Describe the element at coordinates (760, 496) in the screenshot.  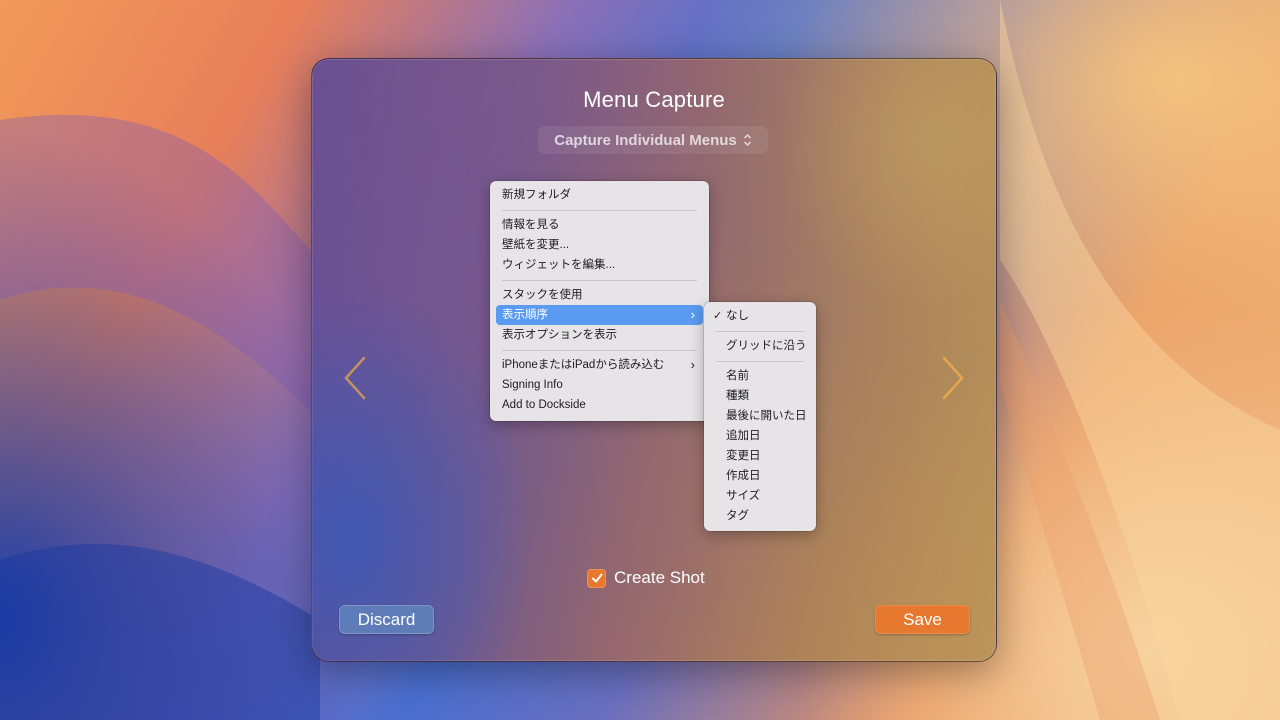
I see `submenu-item-size: サイズ` at that location.